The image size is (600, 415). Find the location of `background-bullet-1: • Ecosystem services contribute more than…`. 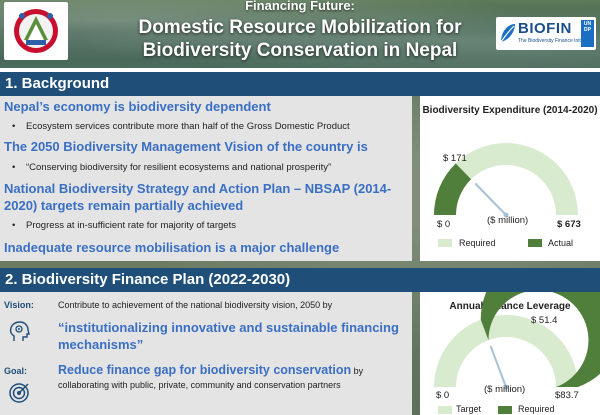

background-bullet-1: • Ecosystem services contribute more than… is located at coordinates (181, 126).